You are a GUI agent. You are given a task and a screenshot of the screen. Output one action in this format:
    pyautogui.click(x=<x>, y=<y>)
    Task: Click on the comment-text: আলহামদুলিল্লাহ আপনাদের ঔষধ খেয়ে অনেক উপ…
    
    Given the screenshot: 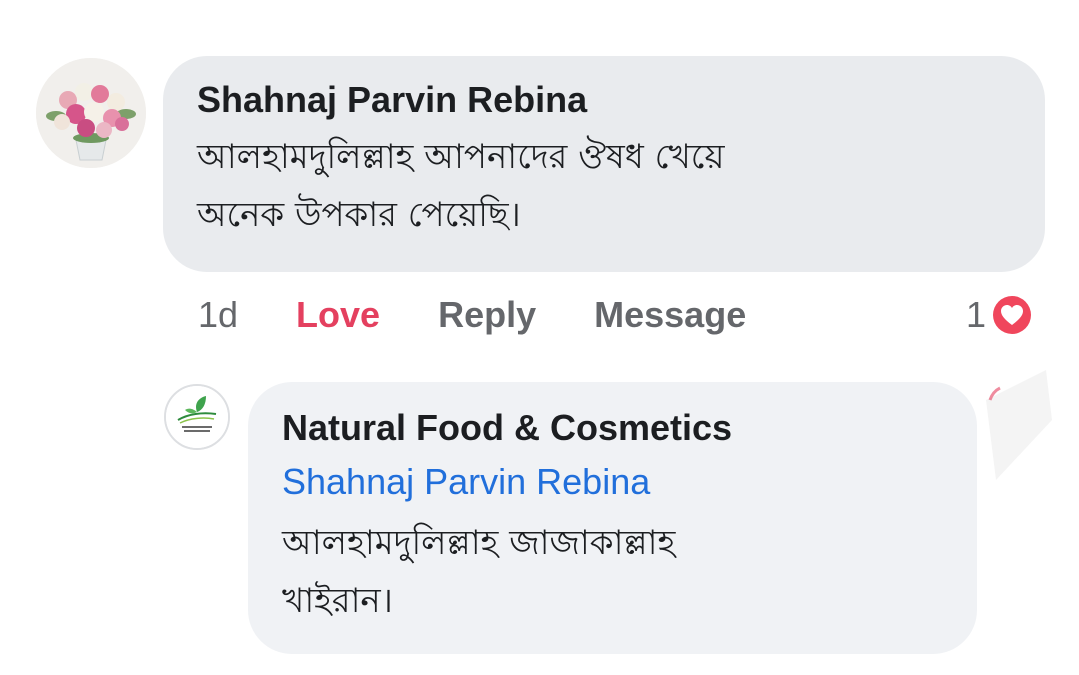 What is the action you would take?
    pyautogui.click(x=604, y=186)
    